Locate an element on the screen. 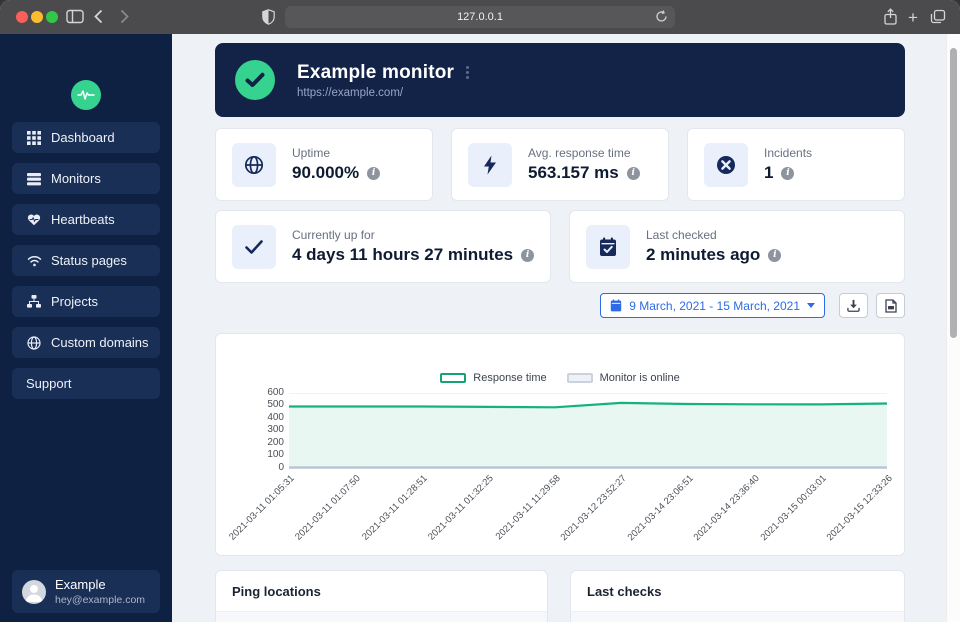 Image resolution: width=960 pixels, height=622 pixels. stat-label: Last checked is located at coordinates (681, 235).